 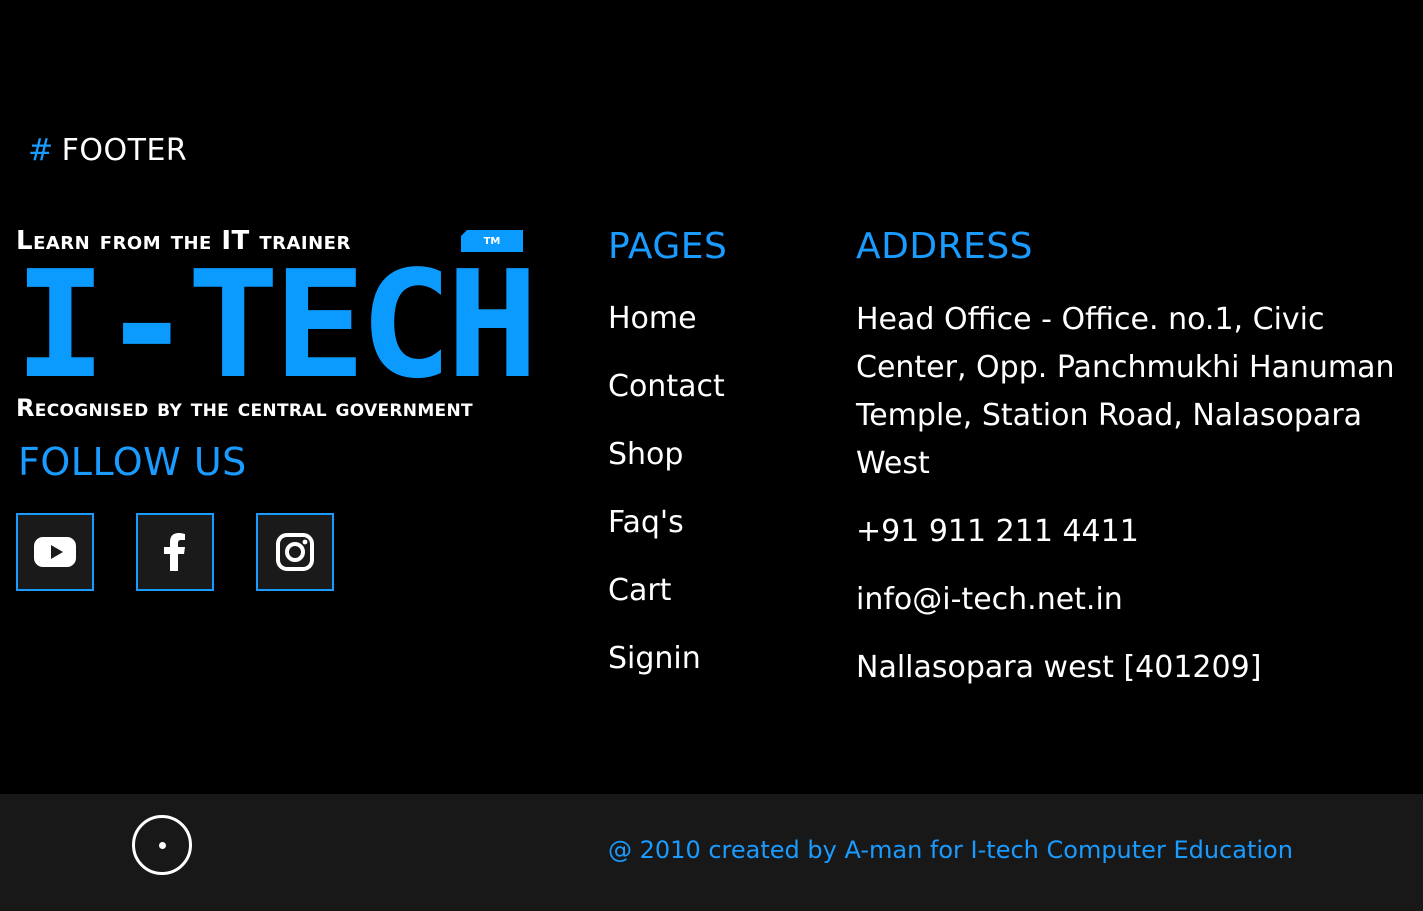 What do you see at coordinates (124, 150) in the screenshot?
I see `footer-label: FOOTER` at bounding box center [124, 150].